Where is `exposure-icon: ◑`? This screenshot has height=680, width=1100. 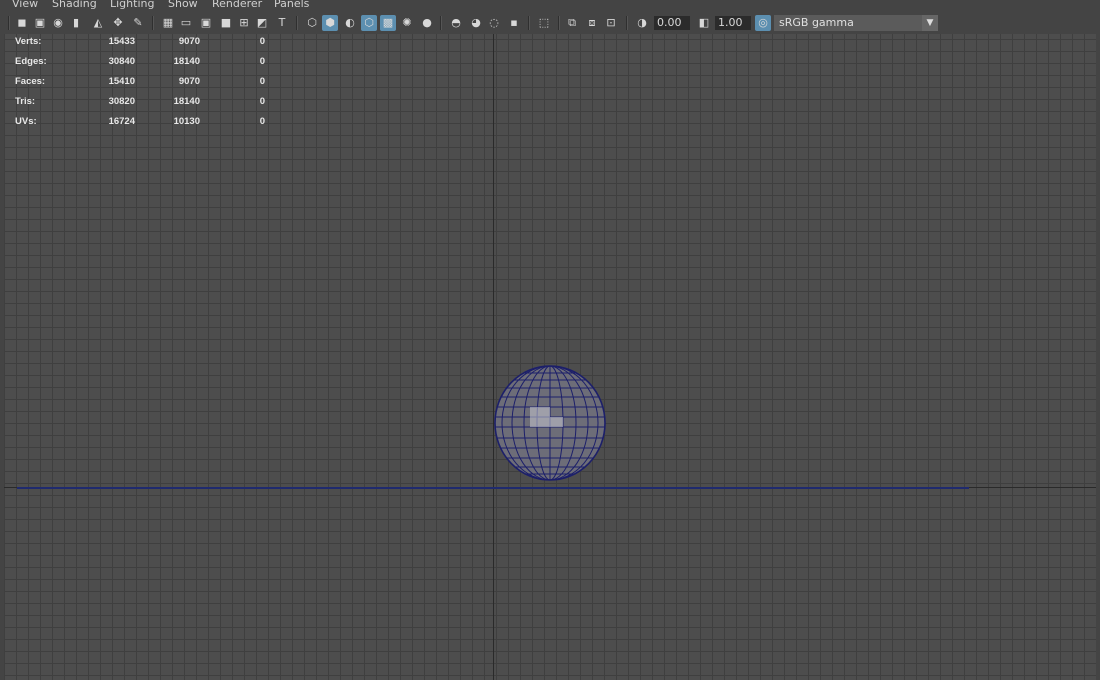 exposure-icon: ◑ is located at coordinates (642, 23).